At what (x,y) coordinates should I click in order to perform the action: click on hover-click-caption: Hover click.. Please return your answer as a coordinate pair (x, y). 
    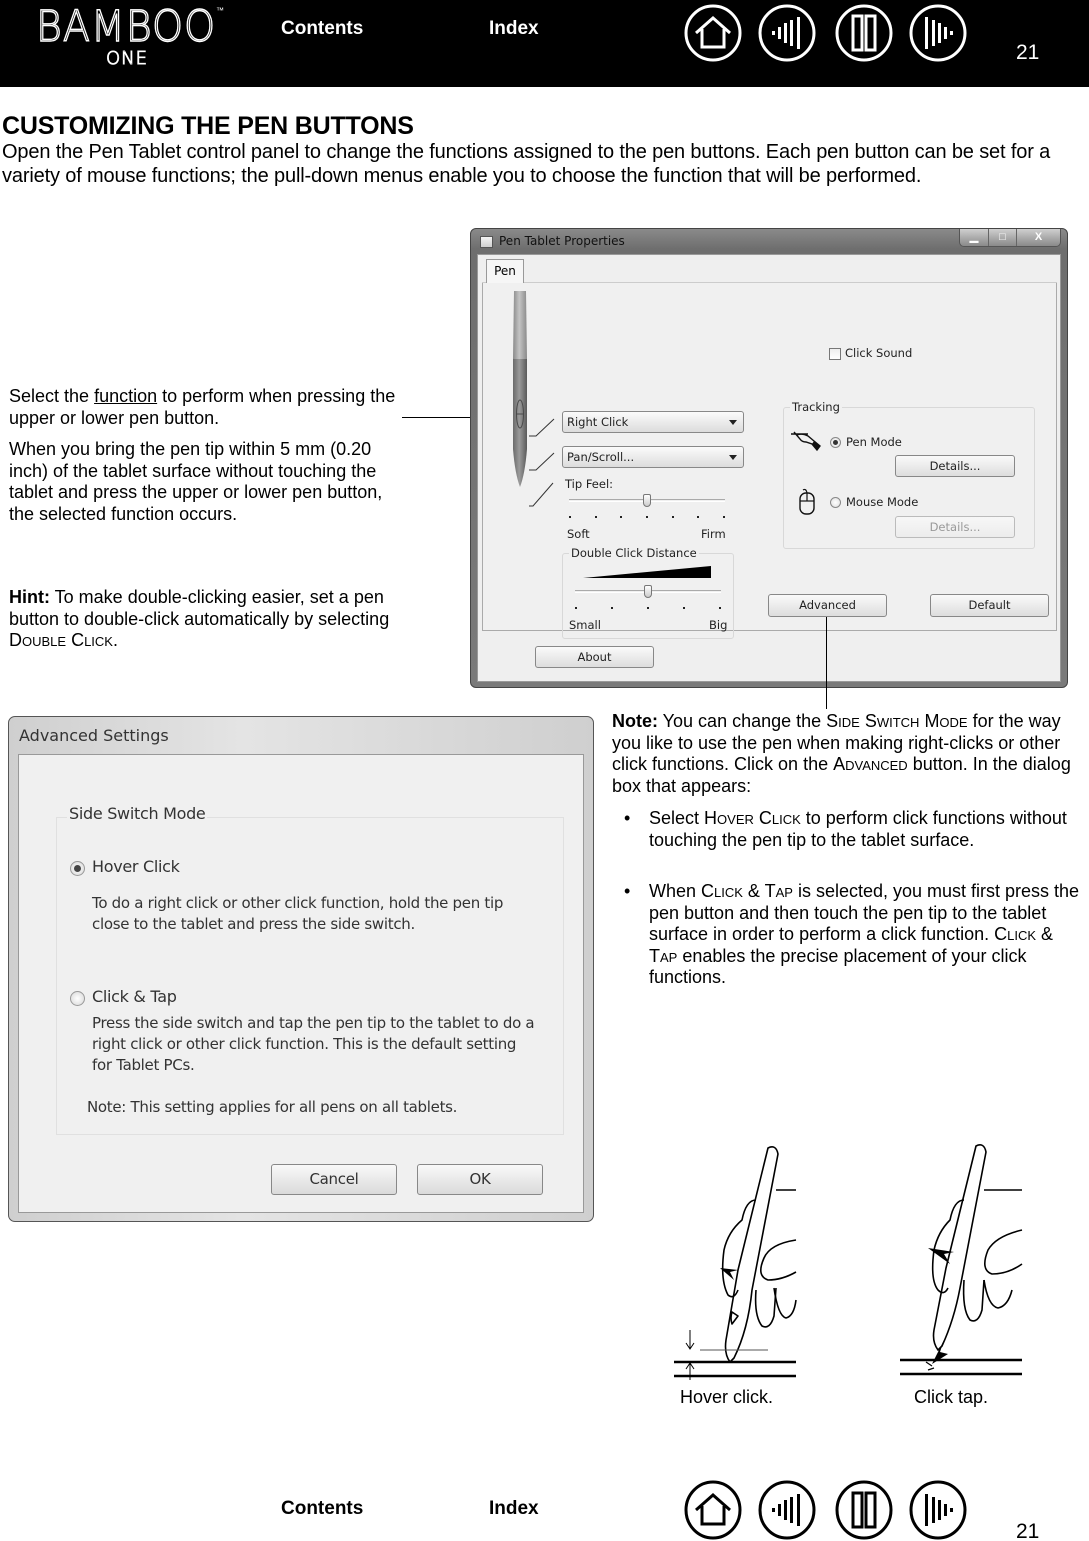
    Looking at the image, I should click on (727, 1397).